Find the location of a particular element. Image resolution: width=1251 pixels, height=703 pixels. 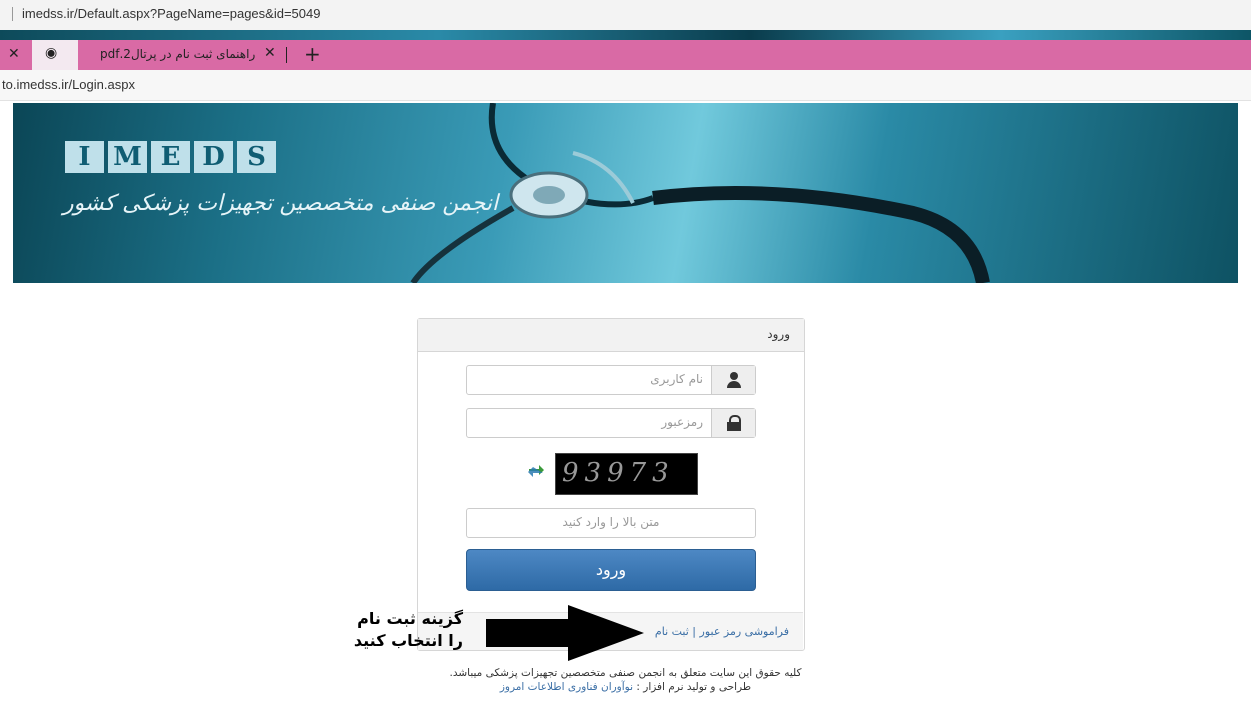

password-placeholder: رمزعبور is located at coordinates (682, 422).